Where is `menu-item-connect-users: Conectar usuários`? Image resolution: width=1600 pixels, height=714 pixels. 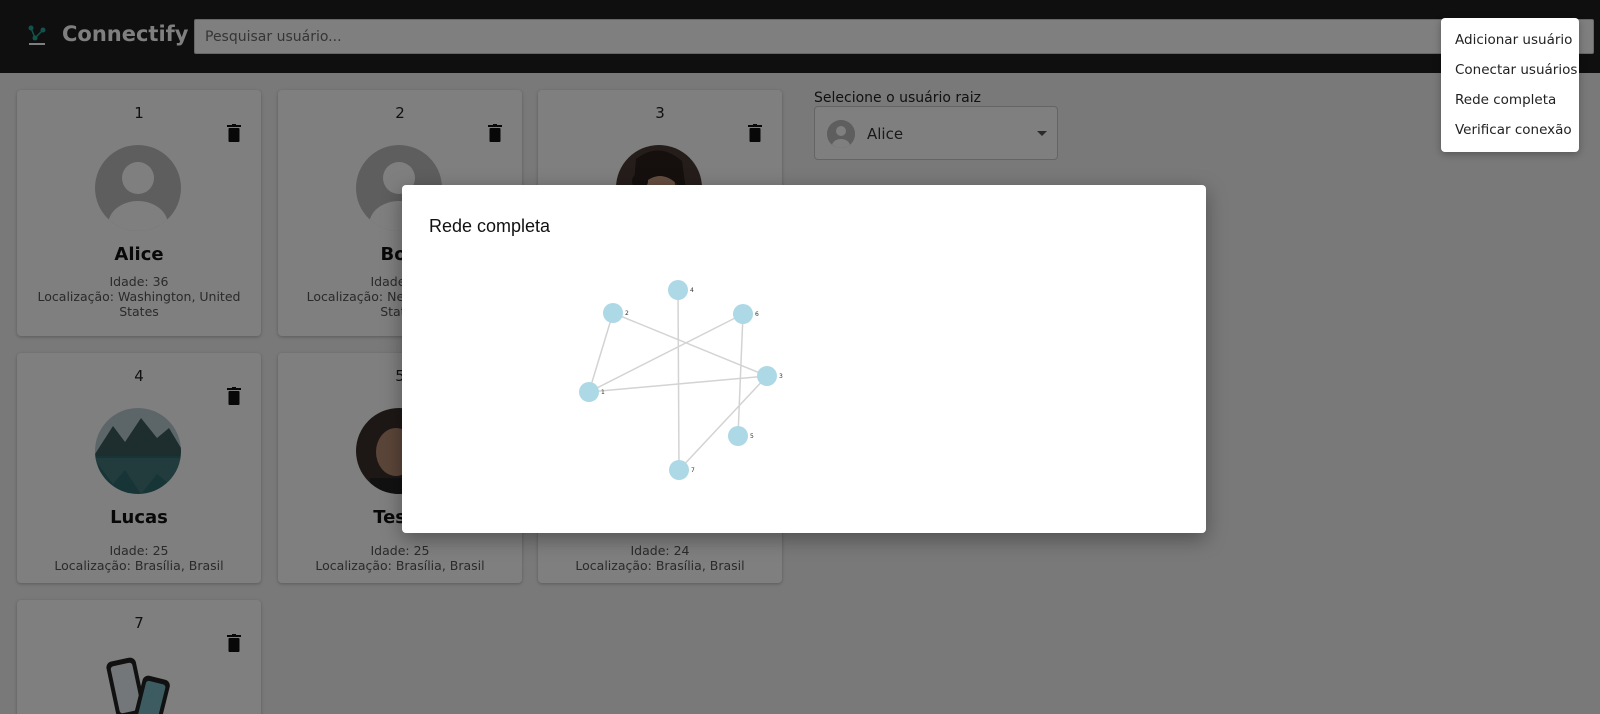 menu-item-connect-users: Conectar usuários is located at coordinates (1516, 70).